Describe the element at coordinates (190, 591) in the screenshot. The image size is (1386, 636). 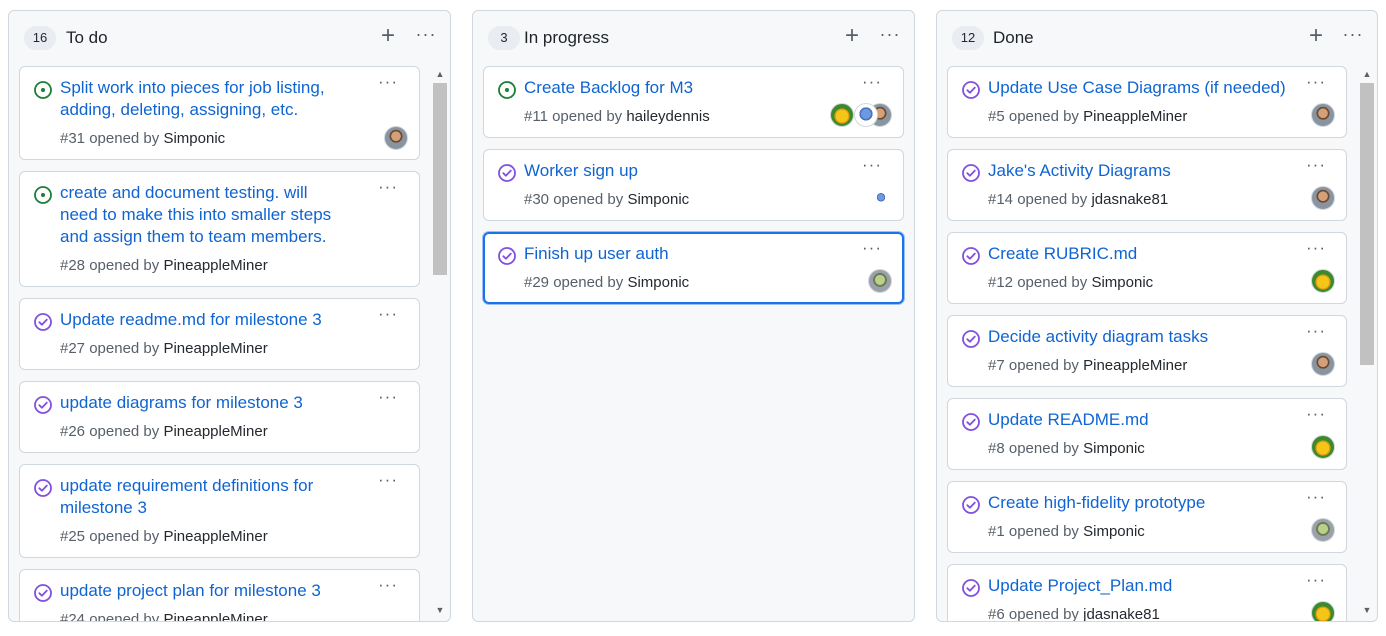
I see `issue-title: update project plan for milestone 3` at that location.